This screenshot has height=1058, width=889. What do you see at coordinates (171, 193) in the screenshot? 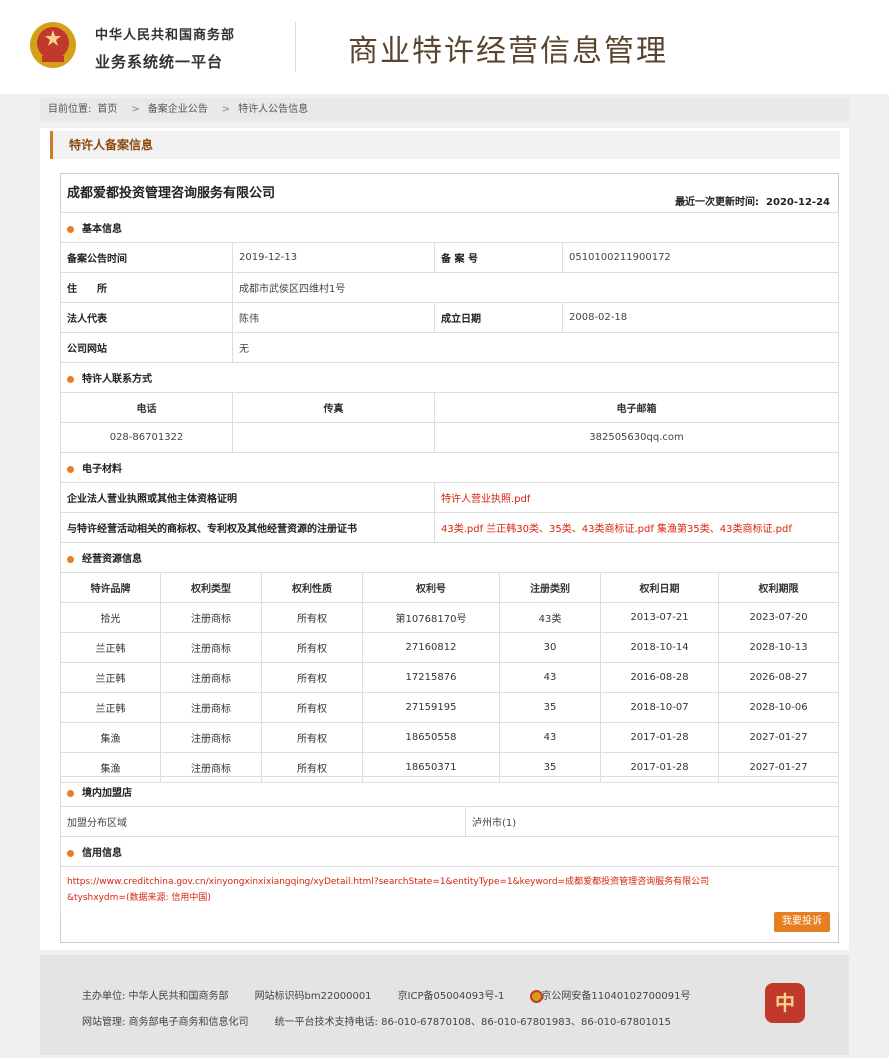
I see `company-name: 成都爱都投资管理咨询服务有限公司` at bounding box center [171, 193].